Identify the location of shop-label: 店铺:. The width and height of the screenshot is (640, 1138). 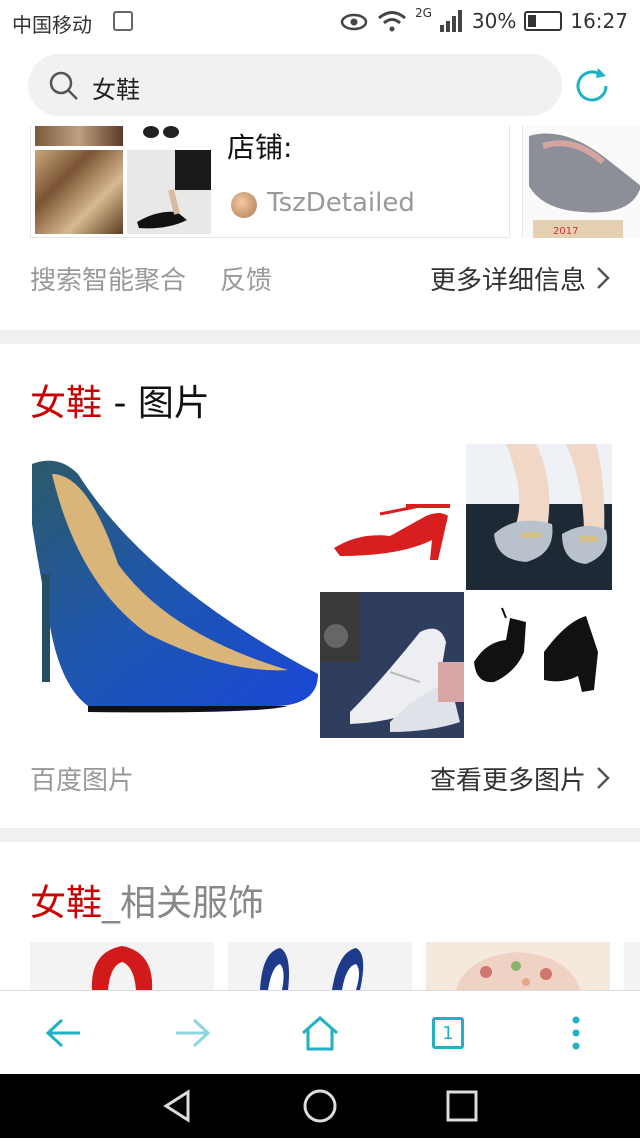
(260, 147).